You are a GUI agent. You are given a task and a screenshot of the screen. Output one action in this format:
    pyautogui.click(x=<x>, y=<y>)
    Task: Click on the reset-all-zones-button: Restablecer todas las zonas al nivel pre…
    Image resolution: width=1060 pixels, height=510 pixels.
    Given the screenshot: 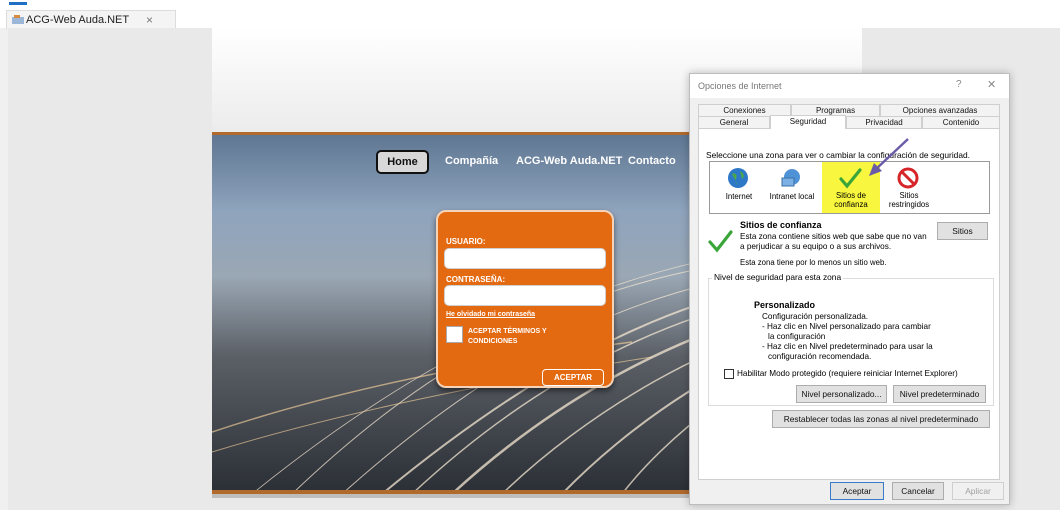 What is the action you would take?
    pyautogui.click(x=881, y=419)
    